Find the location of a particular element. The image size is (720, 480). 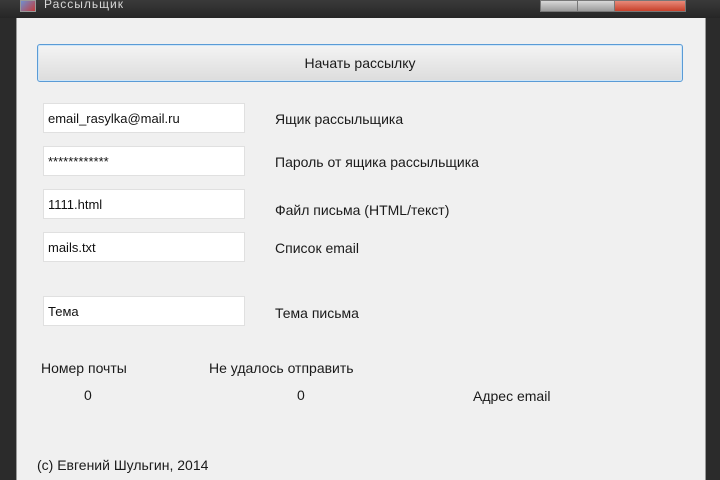

maximize-button is located at coordinates (596, 6).